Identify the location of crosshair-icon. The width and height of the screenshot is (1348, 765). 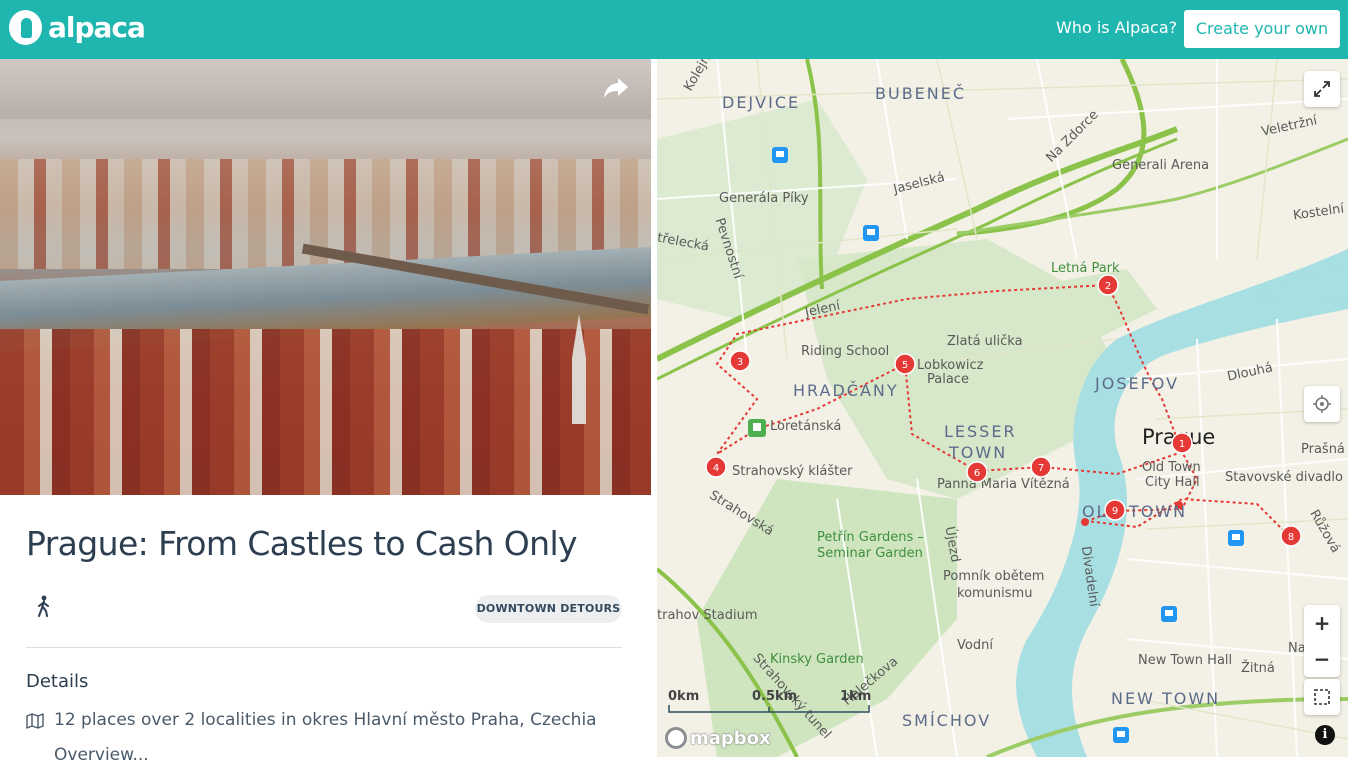
(1322, 404).